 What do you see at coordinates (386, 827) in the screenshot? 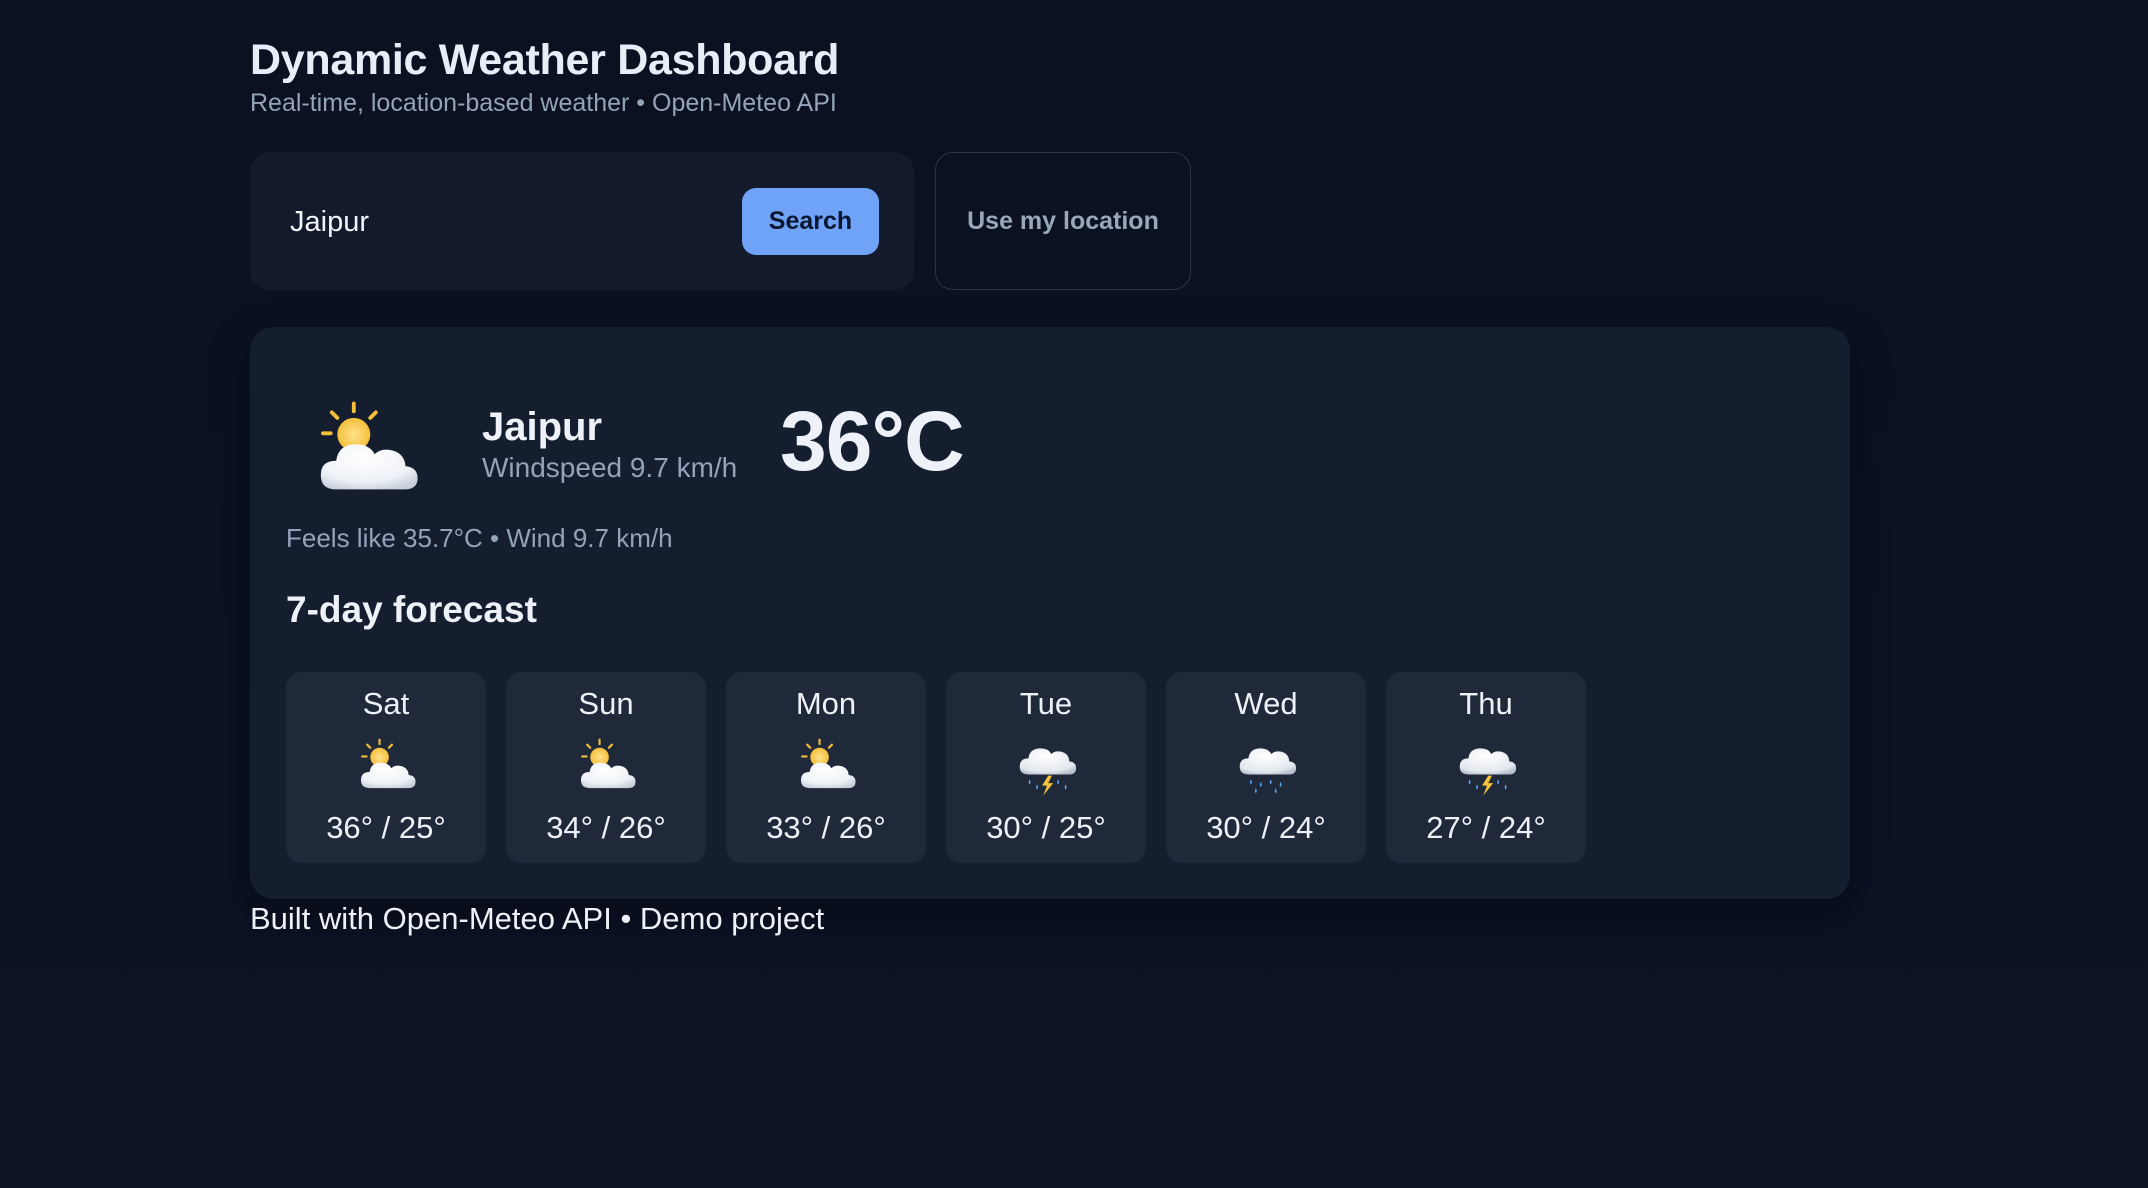
I see `forecast-day-temps: 36° / 25°` at bounding box center [386, 827].